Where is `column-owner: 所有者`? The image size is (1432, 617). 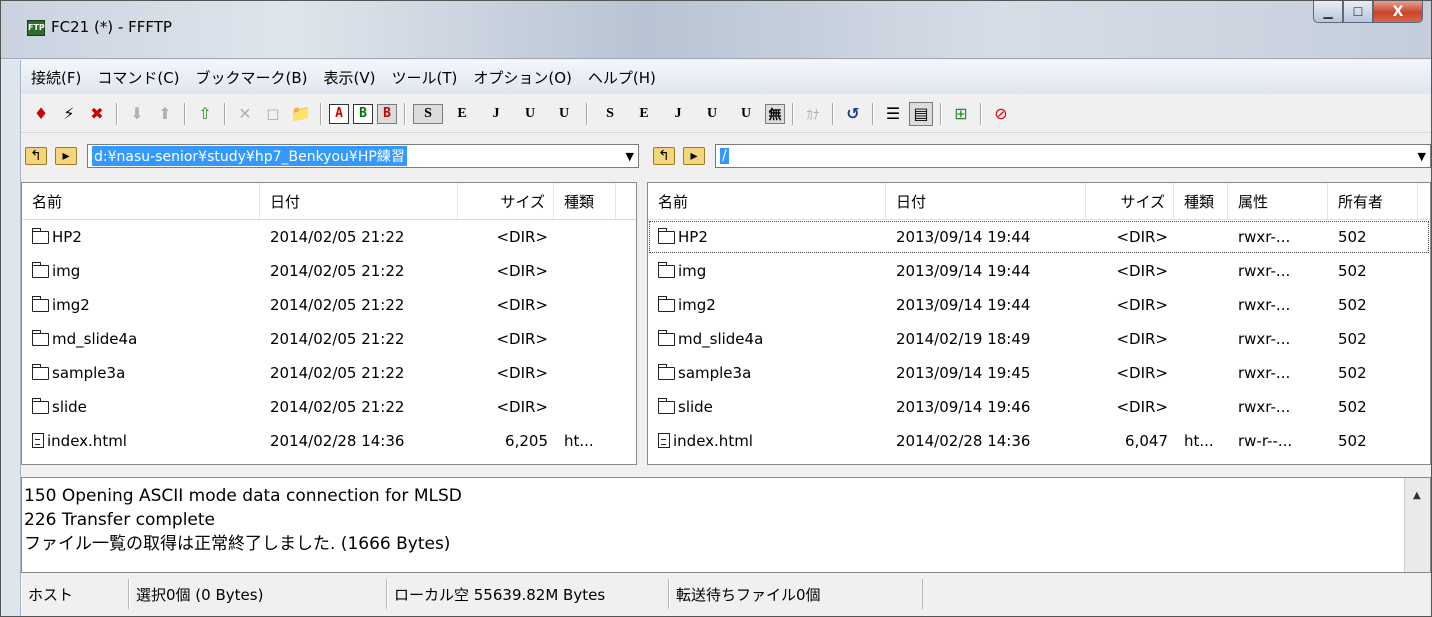 column-owner: 所有者 is located at coordinates (1373, 201).